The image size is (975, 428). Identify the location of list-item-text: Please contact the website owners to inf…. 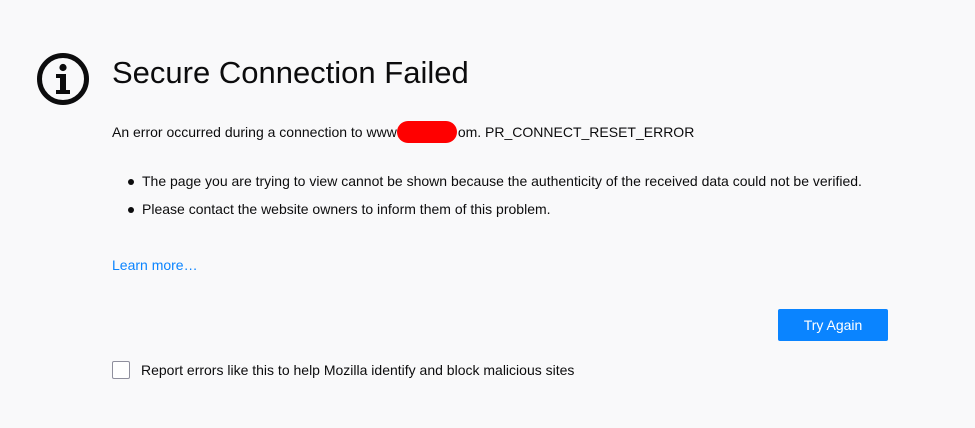
(346, 209).